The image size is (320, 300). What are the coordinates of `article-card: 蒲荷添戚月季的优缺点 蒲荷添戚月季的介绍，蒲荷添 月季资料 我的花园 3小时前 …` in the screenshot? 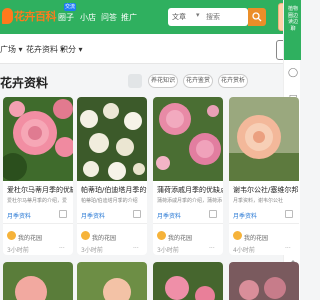 It's located at (188, 176).